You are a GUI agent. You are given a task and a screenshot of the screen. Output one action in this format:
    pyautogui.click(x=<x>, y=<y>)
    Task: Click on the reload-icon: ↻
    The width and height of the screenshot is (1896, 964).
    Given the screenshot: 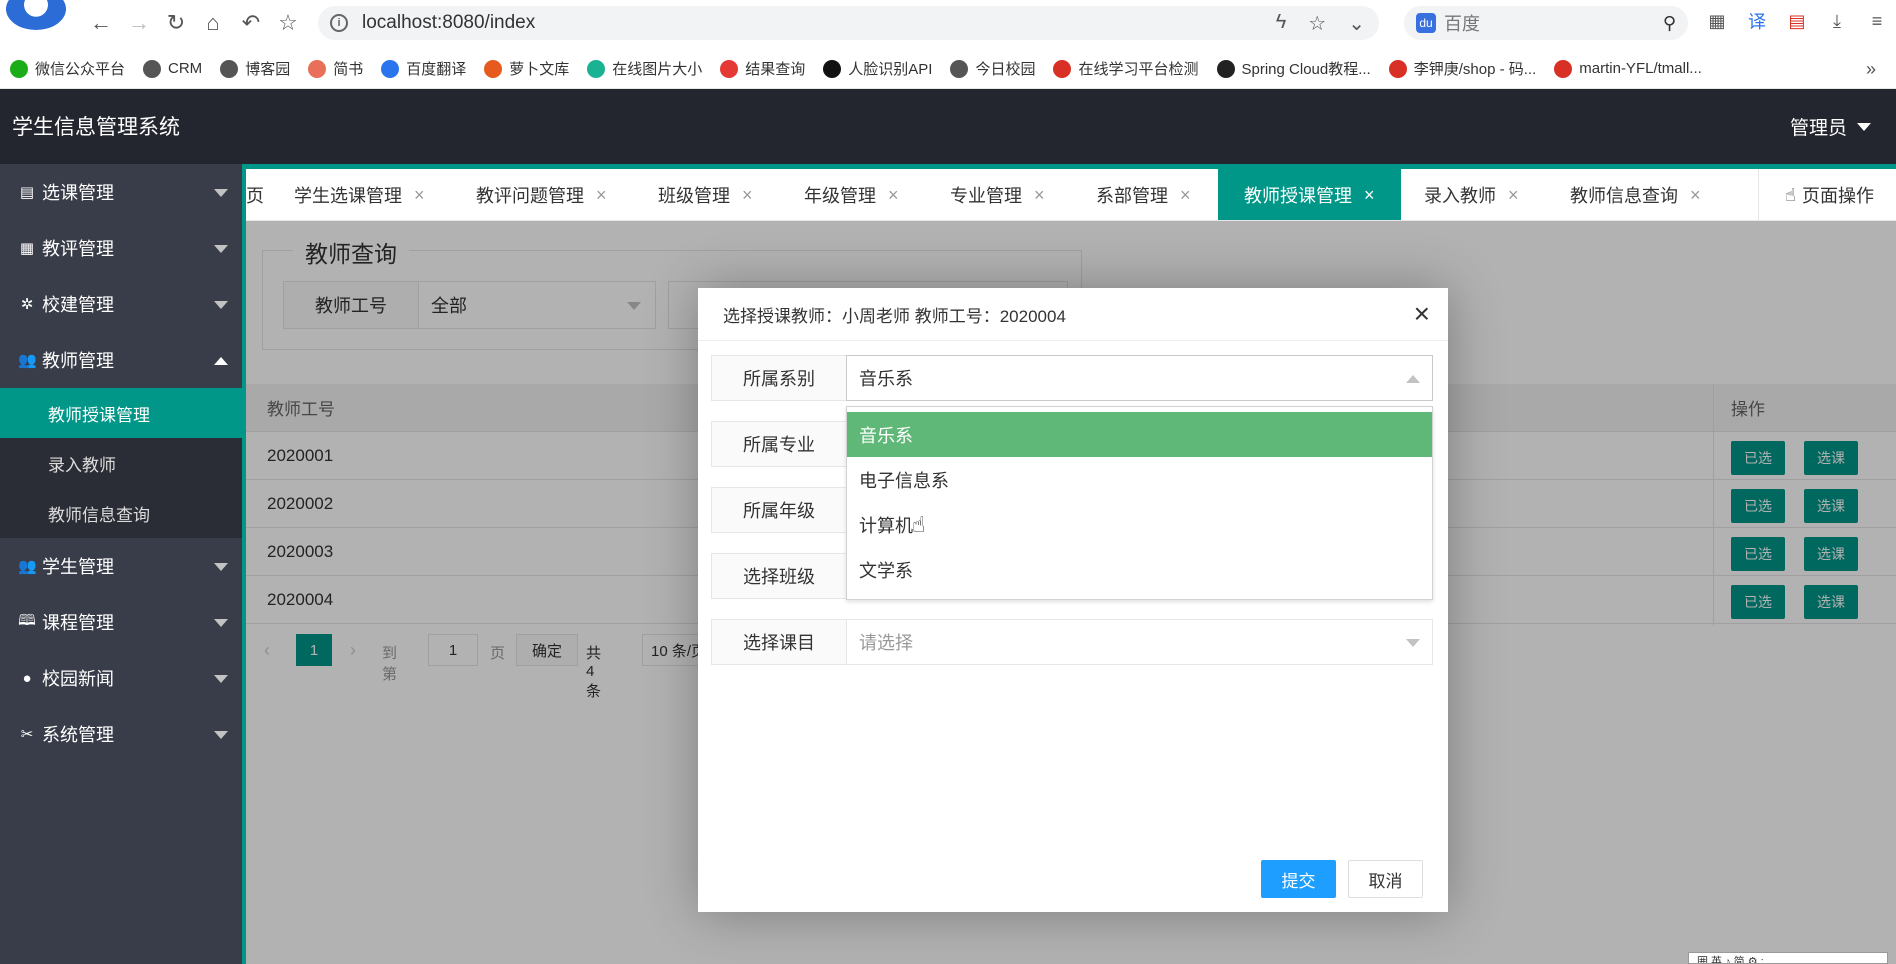 What is the action you would take?
    pyautogui.click(x=176, y=23)
    